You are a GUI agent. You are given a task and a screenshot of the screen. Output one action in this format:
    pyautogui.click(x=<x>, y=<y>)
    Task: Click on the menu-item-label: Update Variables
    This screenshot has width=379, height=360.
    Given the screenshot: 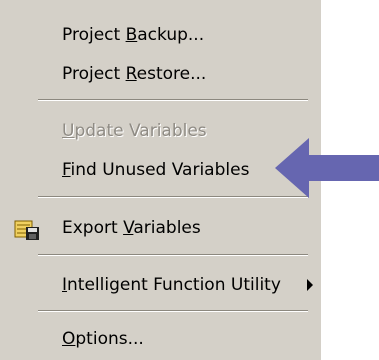 What is the action you would take?
    pyautogui.click(x=134, y=131)
    